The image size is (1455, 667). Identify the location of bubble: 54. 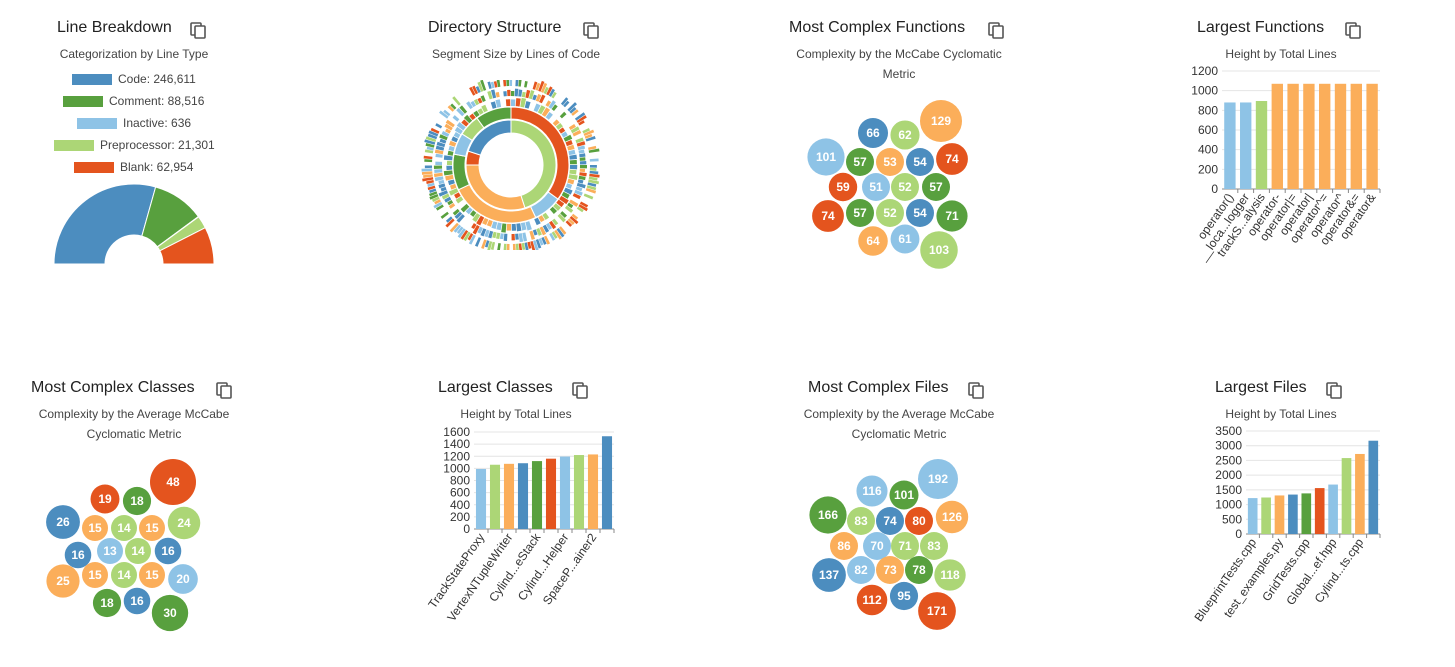
(920, 213).